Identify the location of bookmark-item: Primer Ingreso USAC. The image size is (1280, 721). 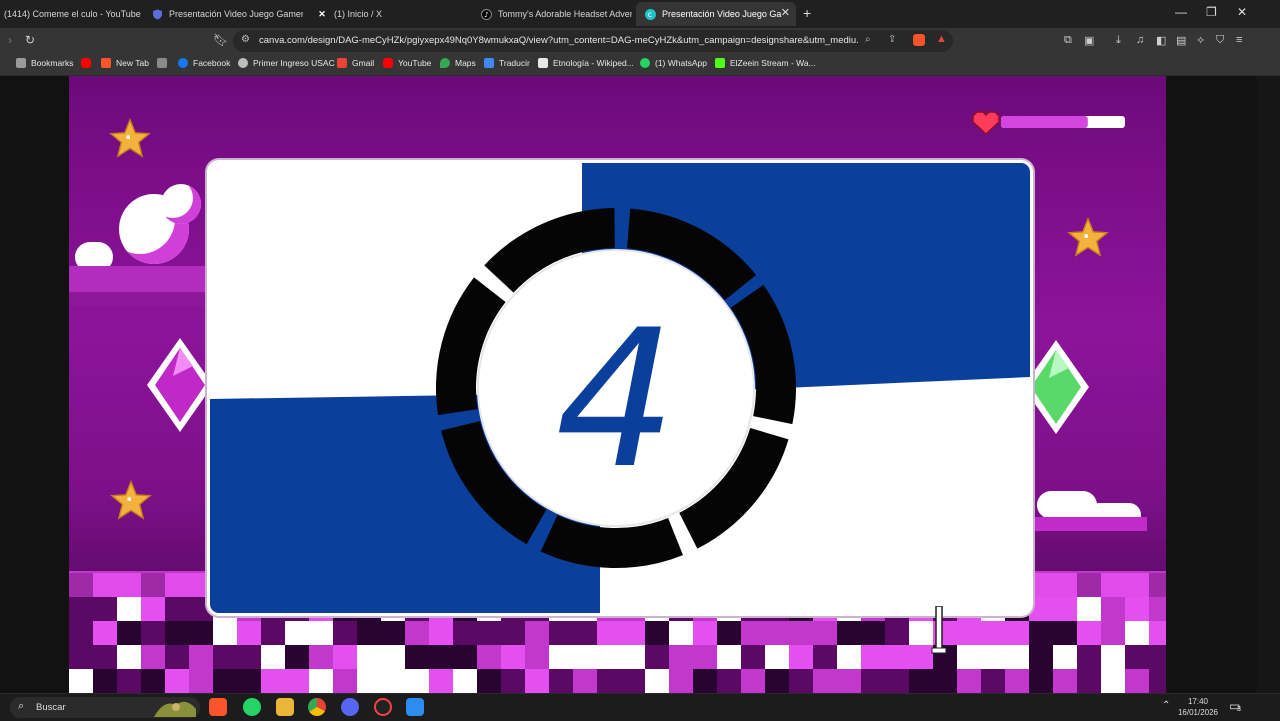
(286, 63).